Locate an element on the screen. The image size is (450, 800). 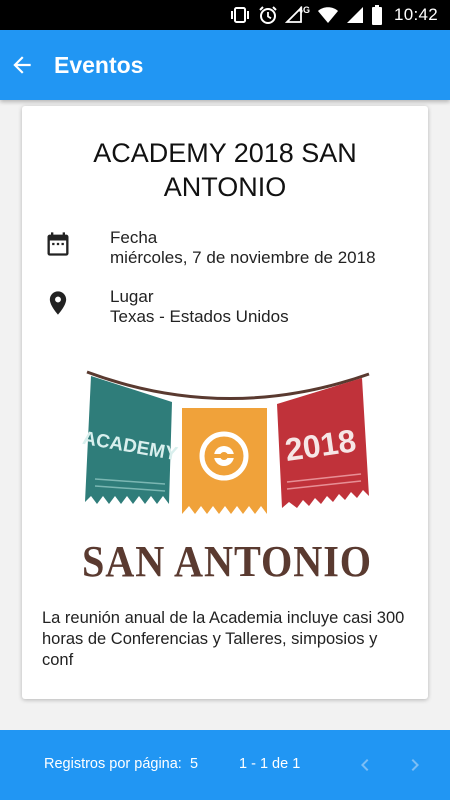
date-row: Fecha miércoles, 7 de noviembre de 2018 is located at coordinates (231, 248).